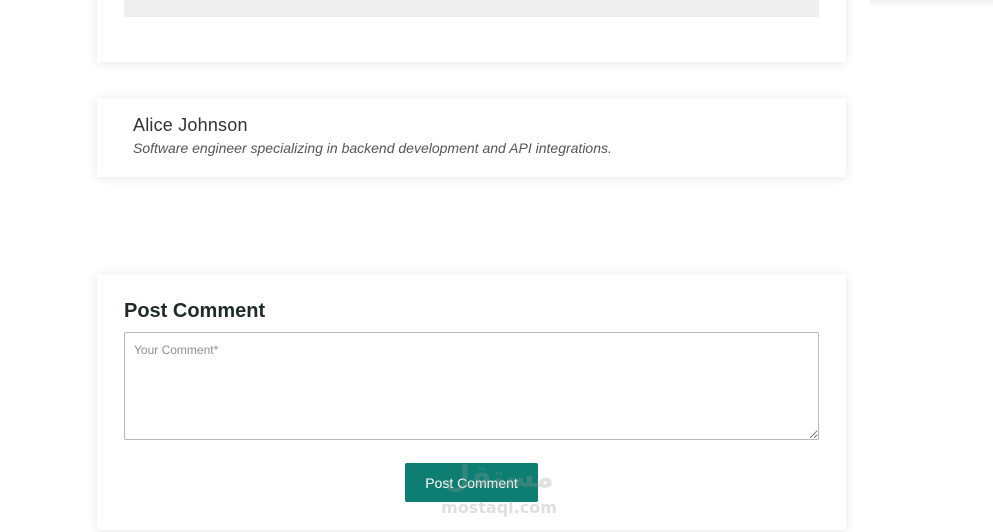 This screenshot has width=993, height=532. I want to click on comment-textarea, so click(471, 386).